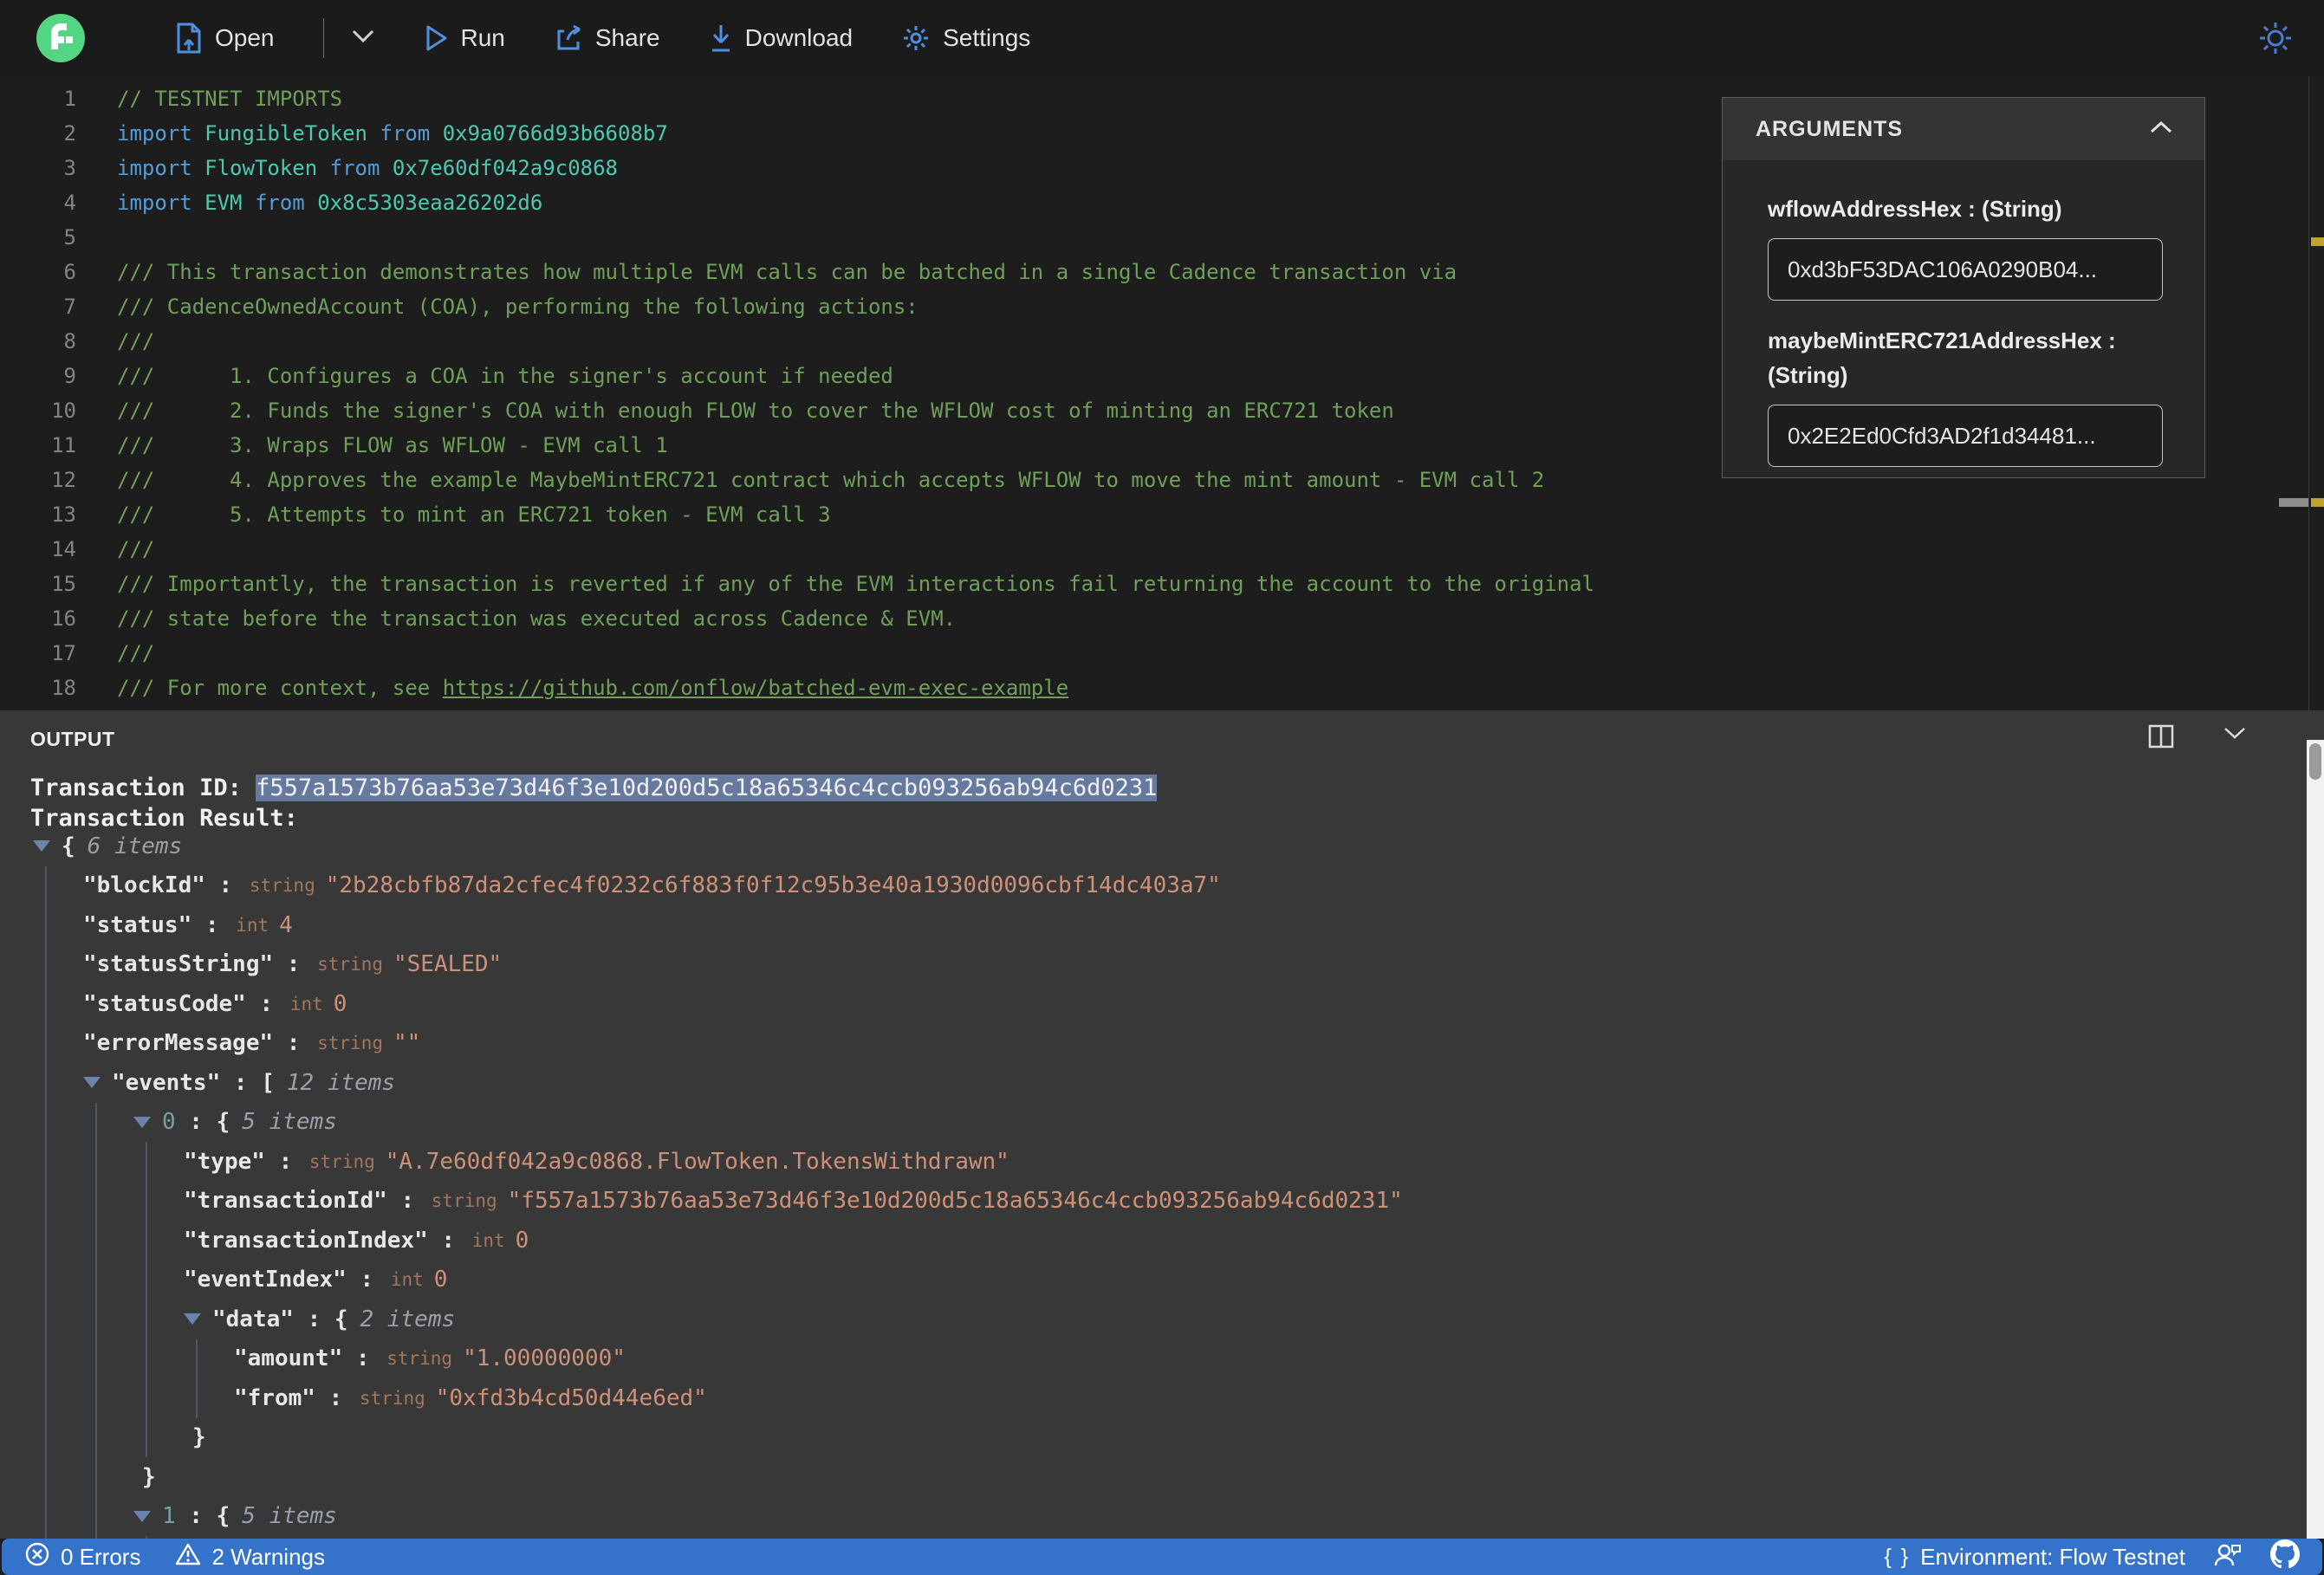 The height and width of the screenshot is (1575, 2324). What do you see at coordinates (407, 1043) in the screenshot?
I see `json-value: ""` at bounding box center [407, 1043].